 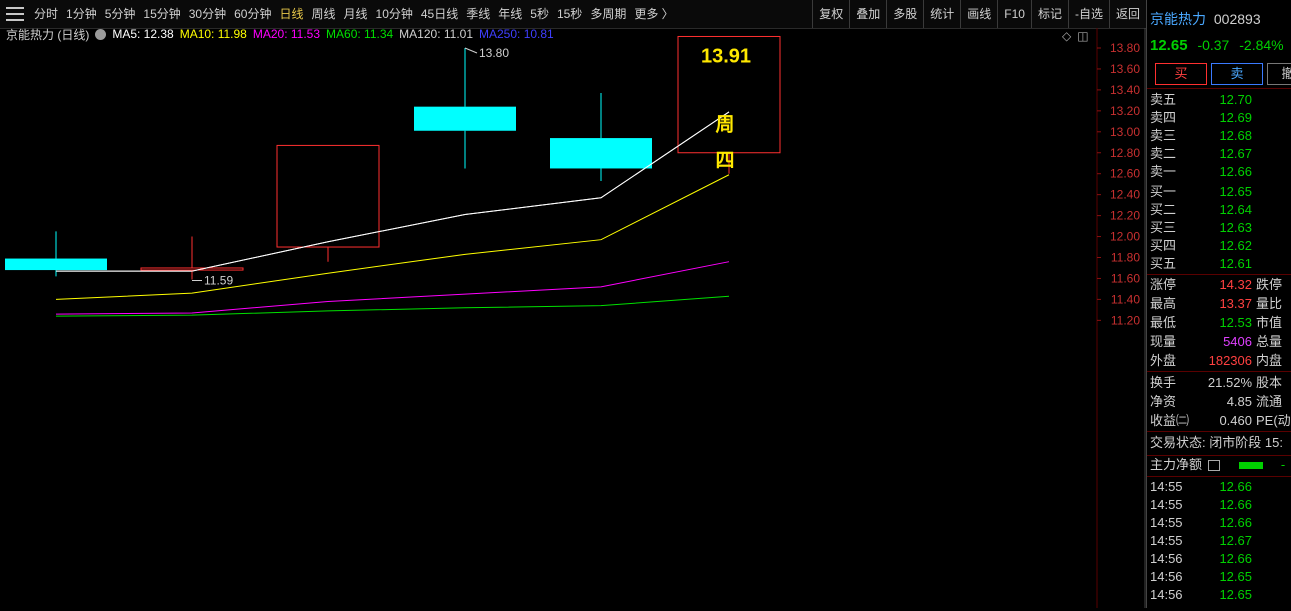 I want to click on settings-circle-icon, so click(x=101, y=34).